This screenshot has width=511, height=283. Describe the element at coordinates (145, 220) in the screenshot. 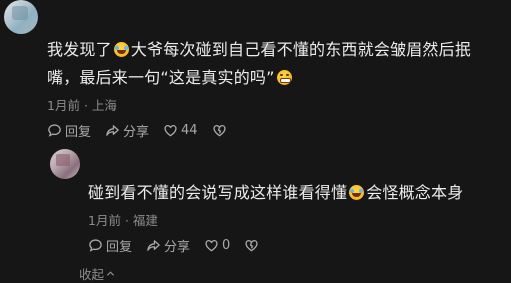

I see `reply-location: 福建` at that location.